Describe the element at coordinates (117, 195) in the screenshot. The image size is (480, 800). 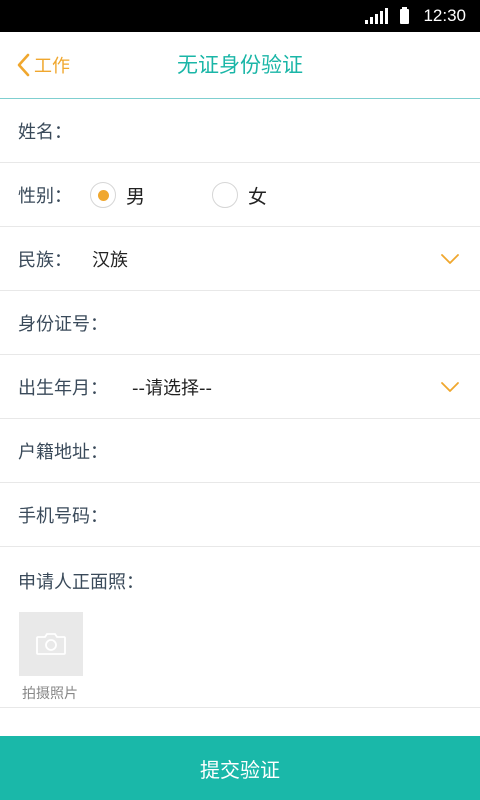
I see `gender-radio-male: 男` at that location.